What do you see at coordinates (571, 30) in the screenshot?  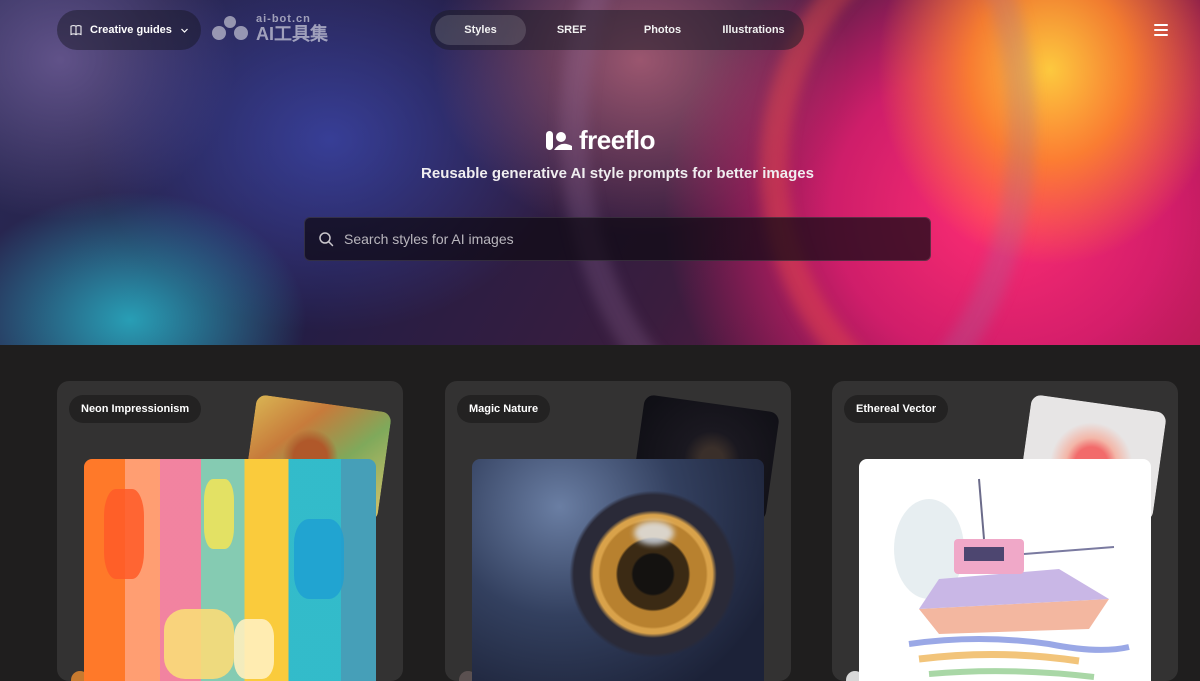 I see `tab-sref: SREF` at bounding box center [571, 30].